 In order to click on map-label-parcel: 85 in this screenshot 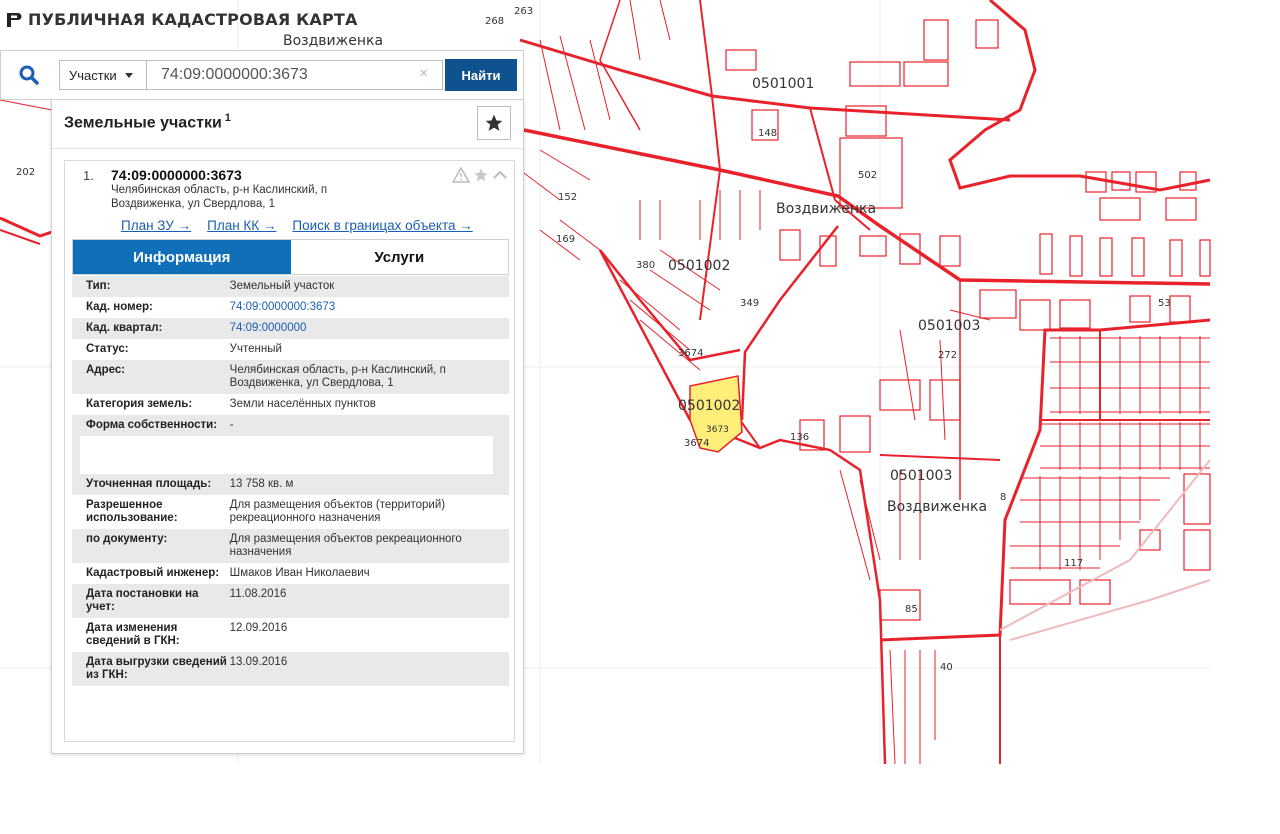, I will do `click(911, 609)`.